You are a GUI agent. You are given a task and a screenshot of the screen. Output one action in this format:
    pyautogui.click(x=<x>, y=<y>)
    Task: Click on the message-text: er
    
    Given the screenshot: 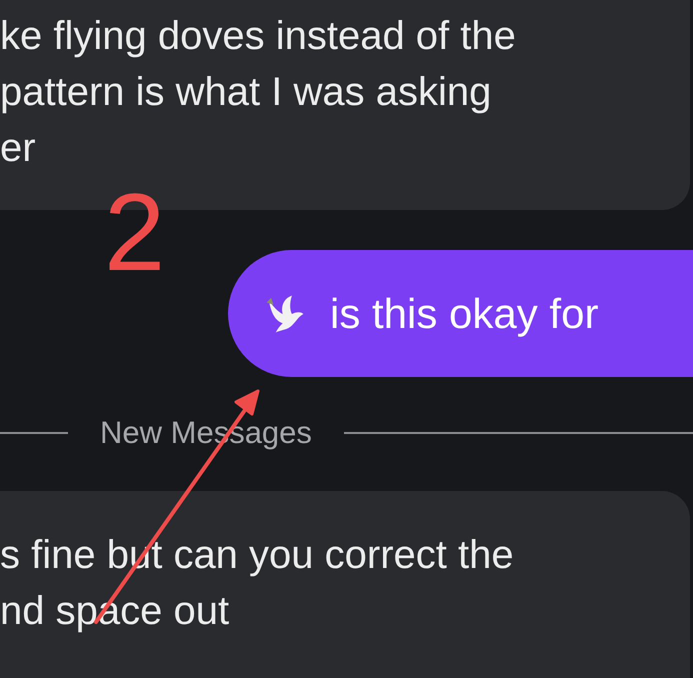 What is the action you would take?
    pyautogui.click(x=18, y=148)
    